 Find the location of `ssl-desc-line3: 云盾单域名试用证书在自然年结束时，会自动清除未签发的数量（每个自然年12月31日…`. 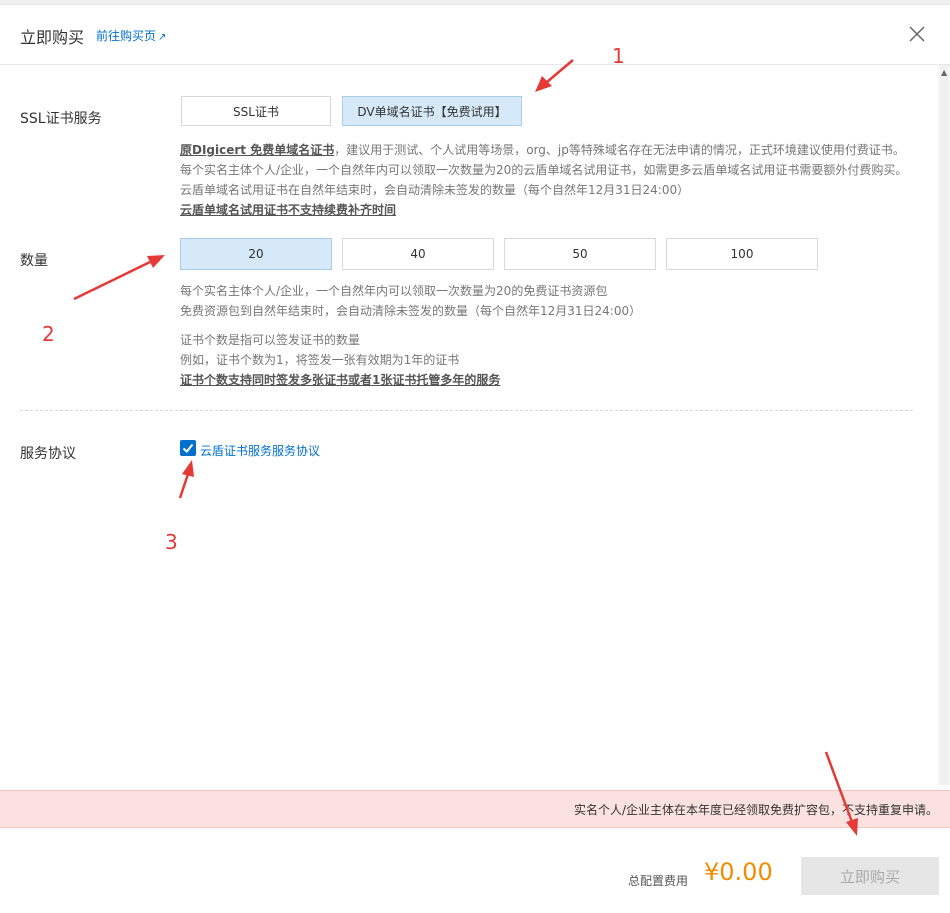

ssl-desc-line3: 云盾单域名试用证书在自然年结束时，会自动清除未签发的数量（每个自然年12月31日… is located at coordinates (435, 190).